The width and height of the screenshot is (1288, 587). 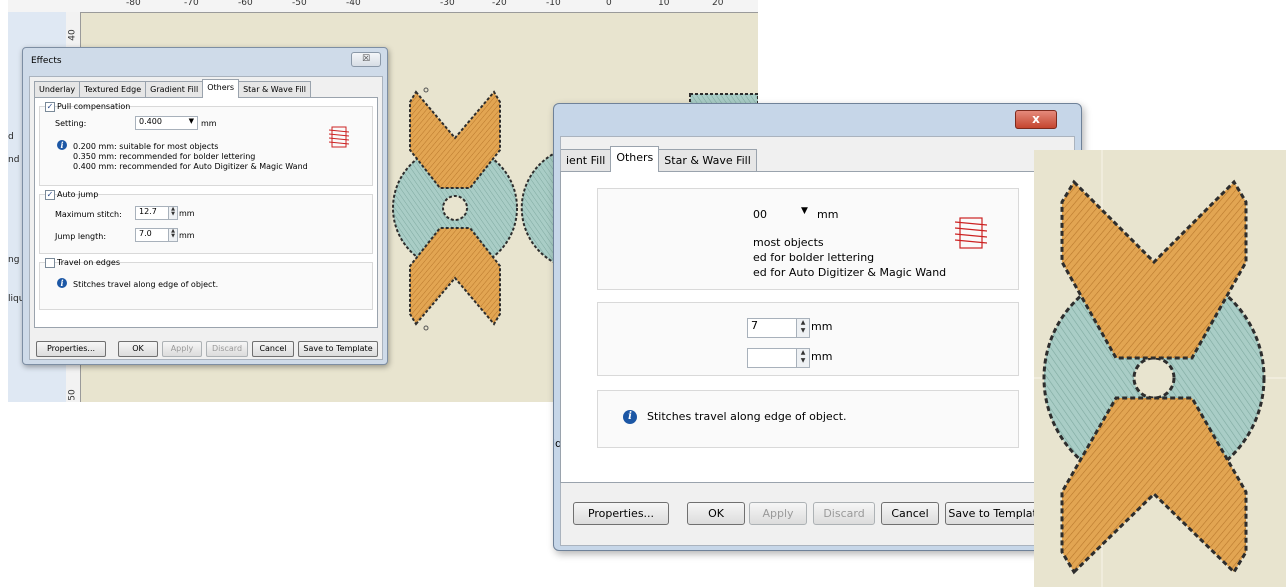 I want to click on max-stitch-spinner: 12.7 ▲ ▼, so click(x=156, y=213).